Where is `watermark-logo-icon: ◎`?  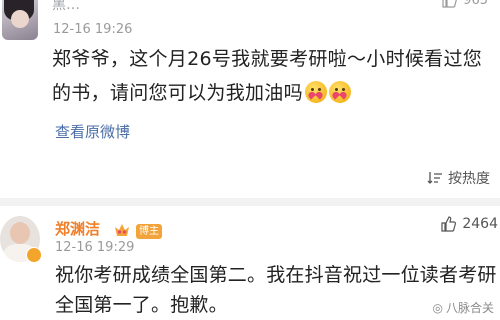 watermark-logo-icon: ◎ is located at coordinates (437, 307).